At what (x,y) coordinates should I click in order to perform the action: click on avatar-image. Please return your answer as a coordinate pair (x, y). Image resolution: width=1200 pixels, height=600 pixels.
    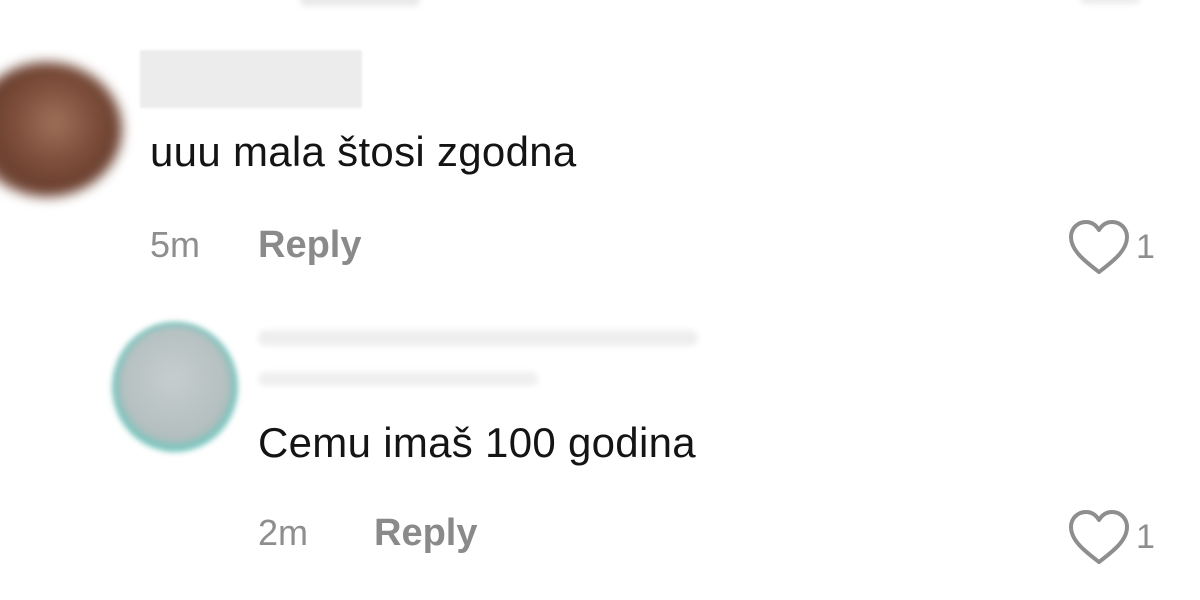
    Looking at the image, I should click on (175, 384).